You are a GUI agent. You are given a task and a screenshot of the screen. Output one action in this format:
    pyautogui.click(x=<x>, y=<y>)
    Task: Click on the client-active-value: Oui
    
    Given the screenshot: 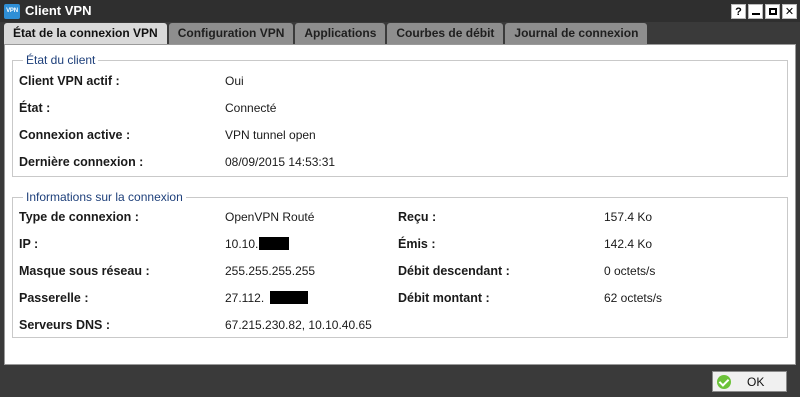 What is the action you would take?
    pyautogui.click(x=234, y=81)
    